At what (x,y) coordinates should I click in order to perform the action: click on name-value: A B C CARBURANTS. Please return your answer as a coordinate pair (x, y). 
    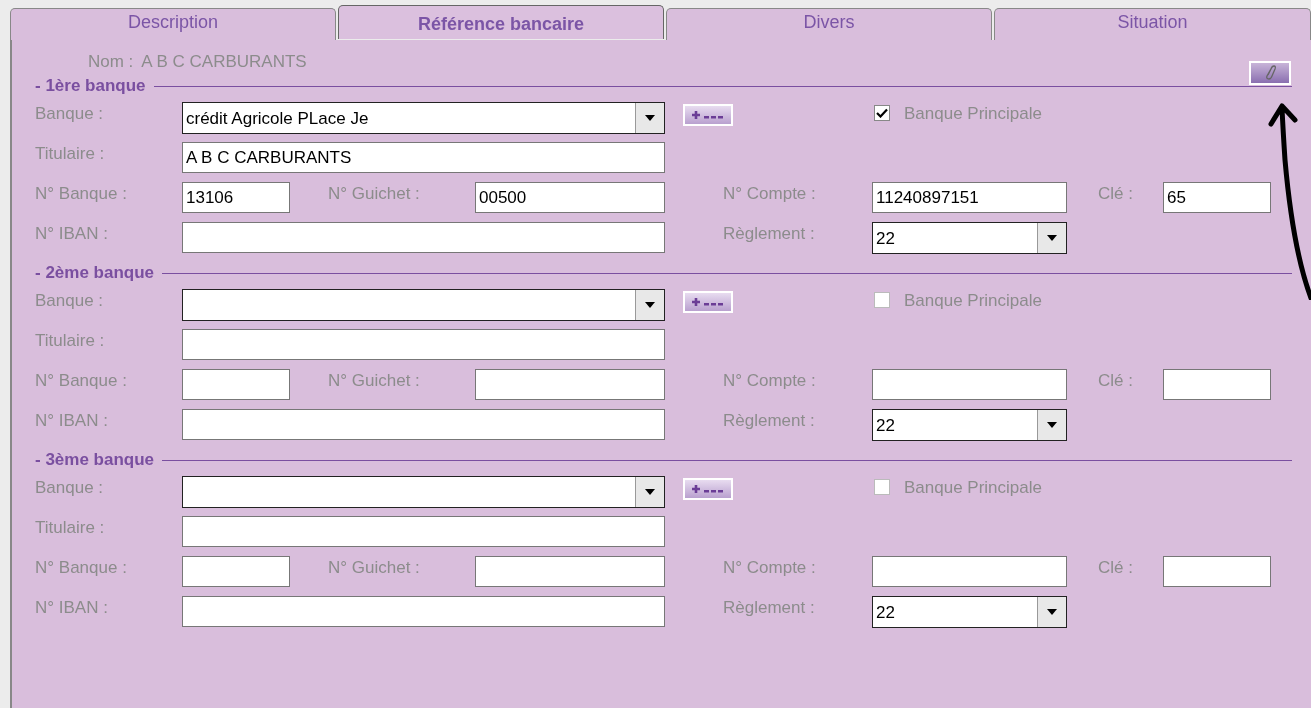
    Looking at the image, I should click on (224, 62).